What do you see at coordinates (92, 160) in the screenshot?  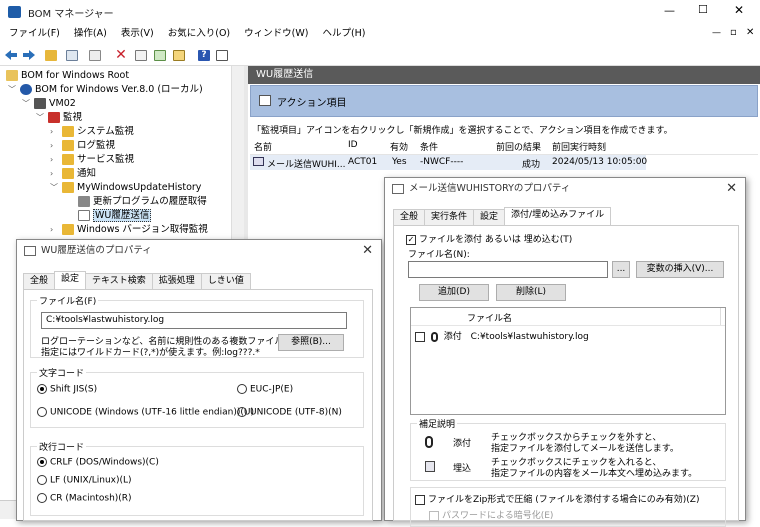 I see `tree-item-service: › サービス監視` at bounding box center [92, 160].